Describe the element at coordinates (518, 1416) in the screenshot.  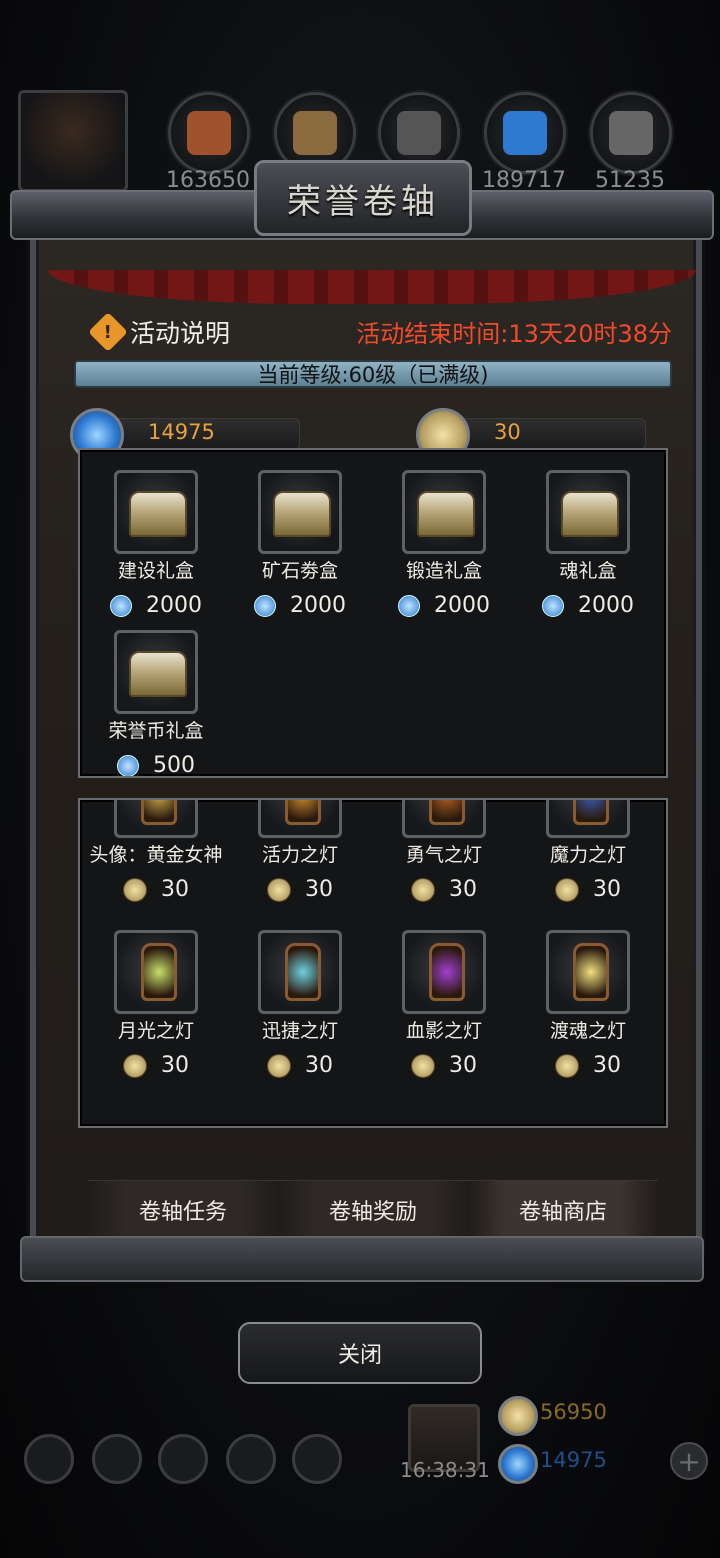
I see `gold-icon` at that location.